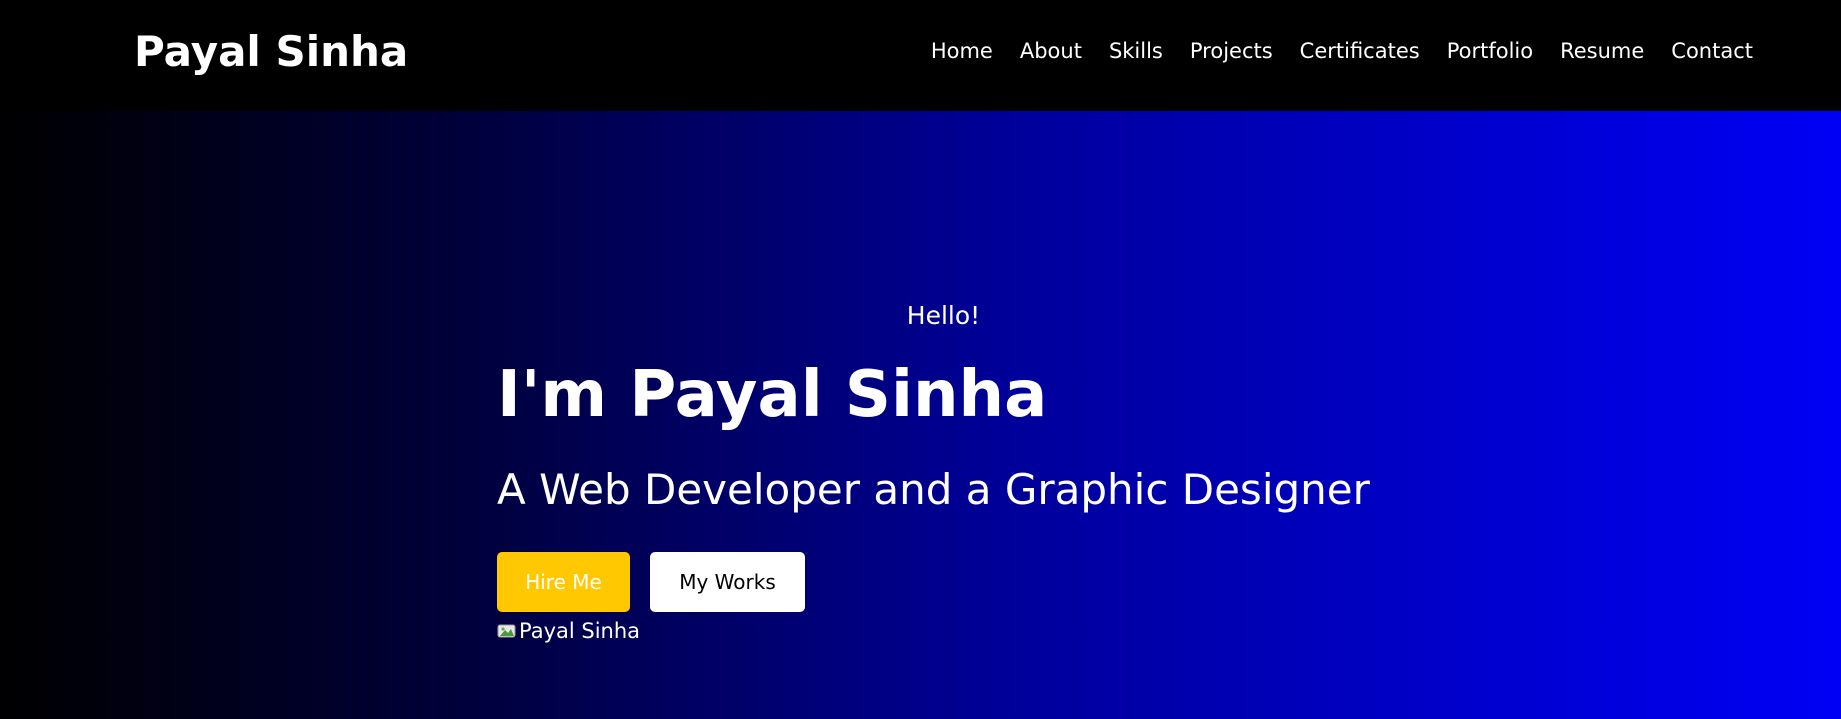 This screenshot has height=719, width=1841. I want to click on broken-image-icon, so click(507, 631).